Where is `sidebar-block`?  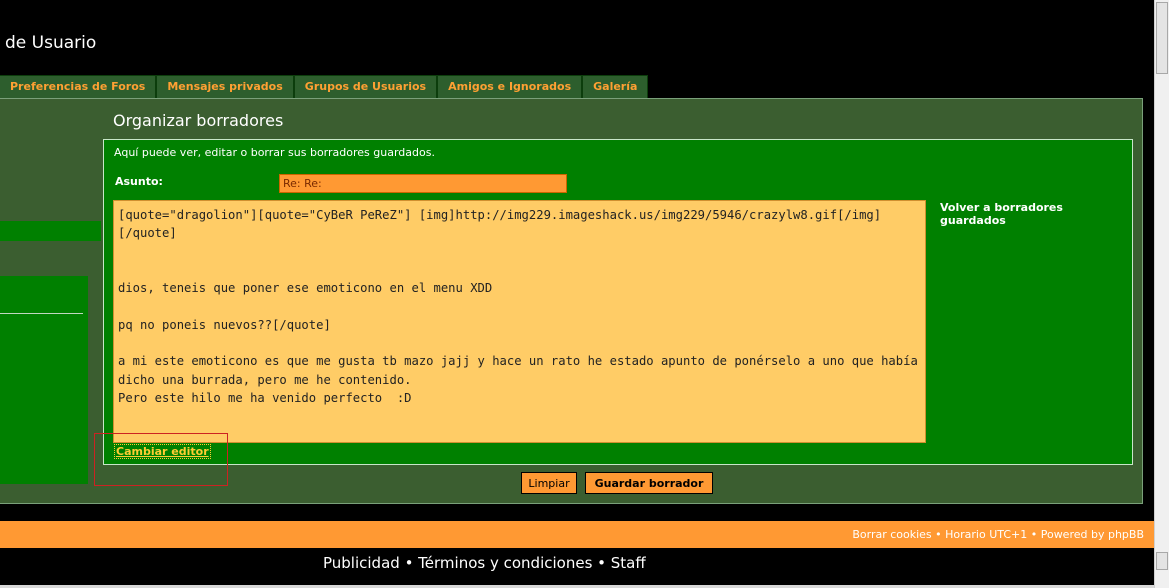
sidebar-block is located at coordinates (50, 231).